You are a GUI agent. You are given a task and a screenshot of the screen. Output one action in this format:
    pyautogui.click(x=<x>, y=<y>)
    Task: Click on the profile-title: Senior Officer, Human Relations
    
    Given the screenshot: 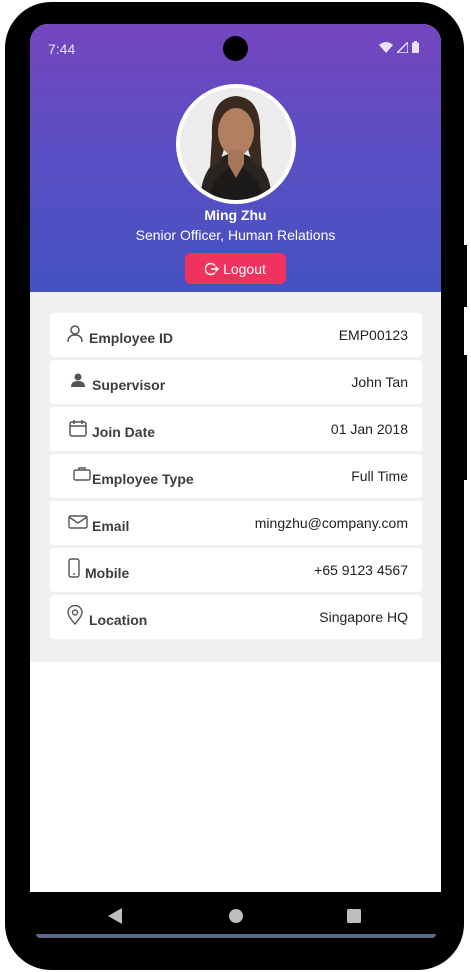 What is the action you would take?
    pyautogui.click(x=235, y=235)
    